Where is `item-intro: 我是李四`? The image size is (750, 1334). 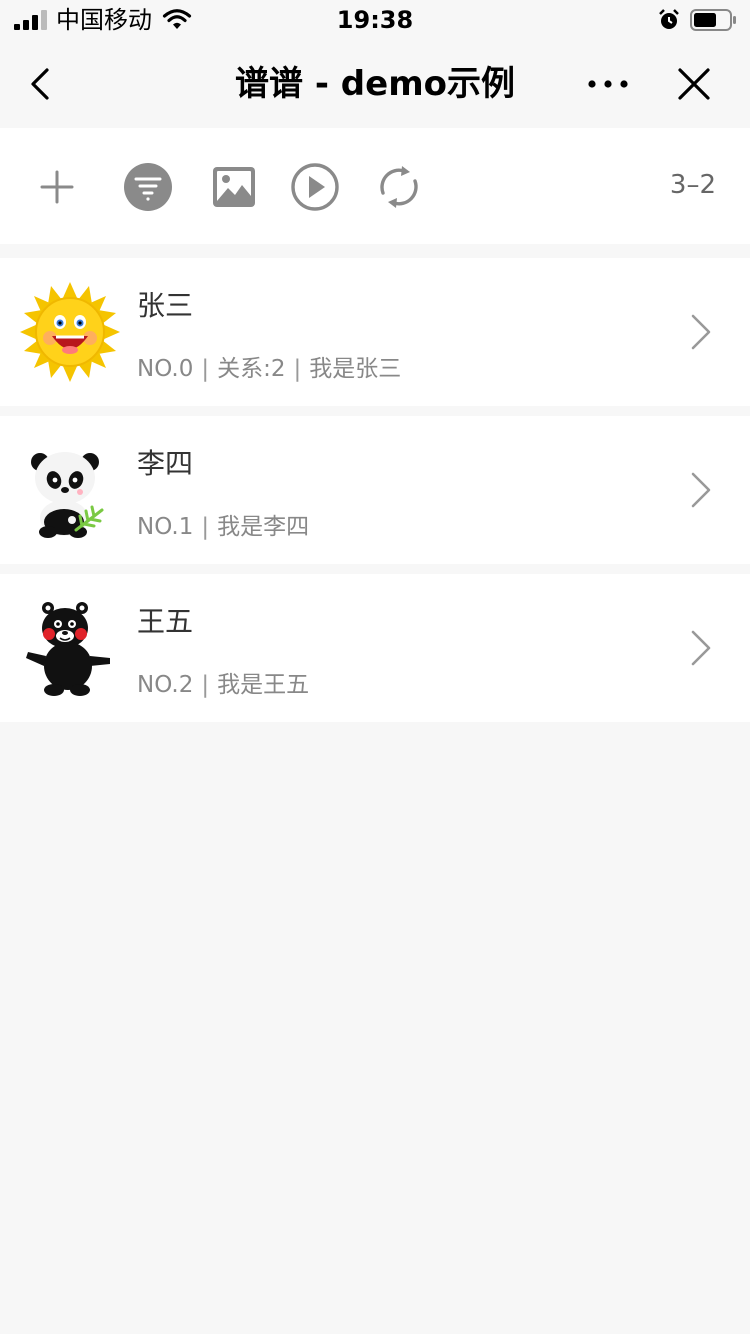 item-intro: 我是李四 is located at coordinates (263, 527).